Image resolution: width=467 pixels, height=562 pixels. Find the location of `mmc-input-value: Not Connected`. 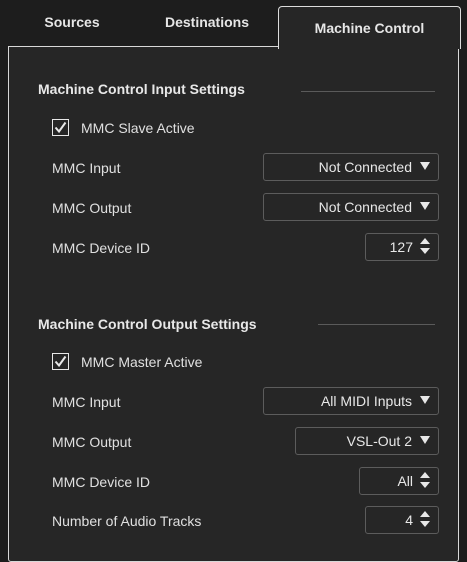

mmc-input-value: Not Connected is located at coordinates (365, 167).